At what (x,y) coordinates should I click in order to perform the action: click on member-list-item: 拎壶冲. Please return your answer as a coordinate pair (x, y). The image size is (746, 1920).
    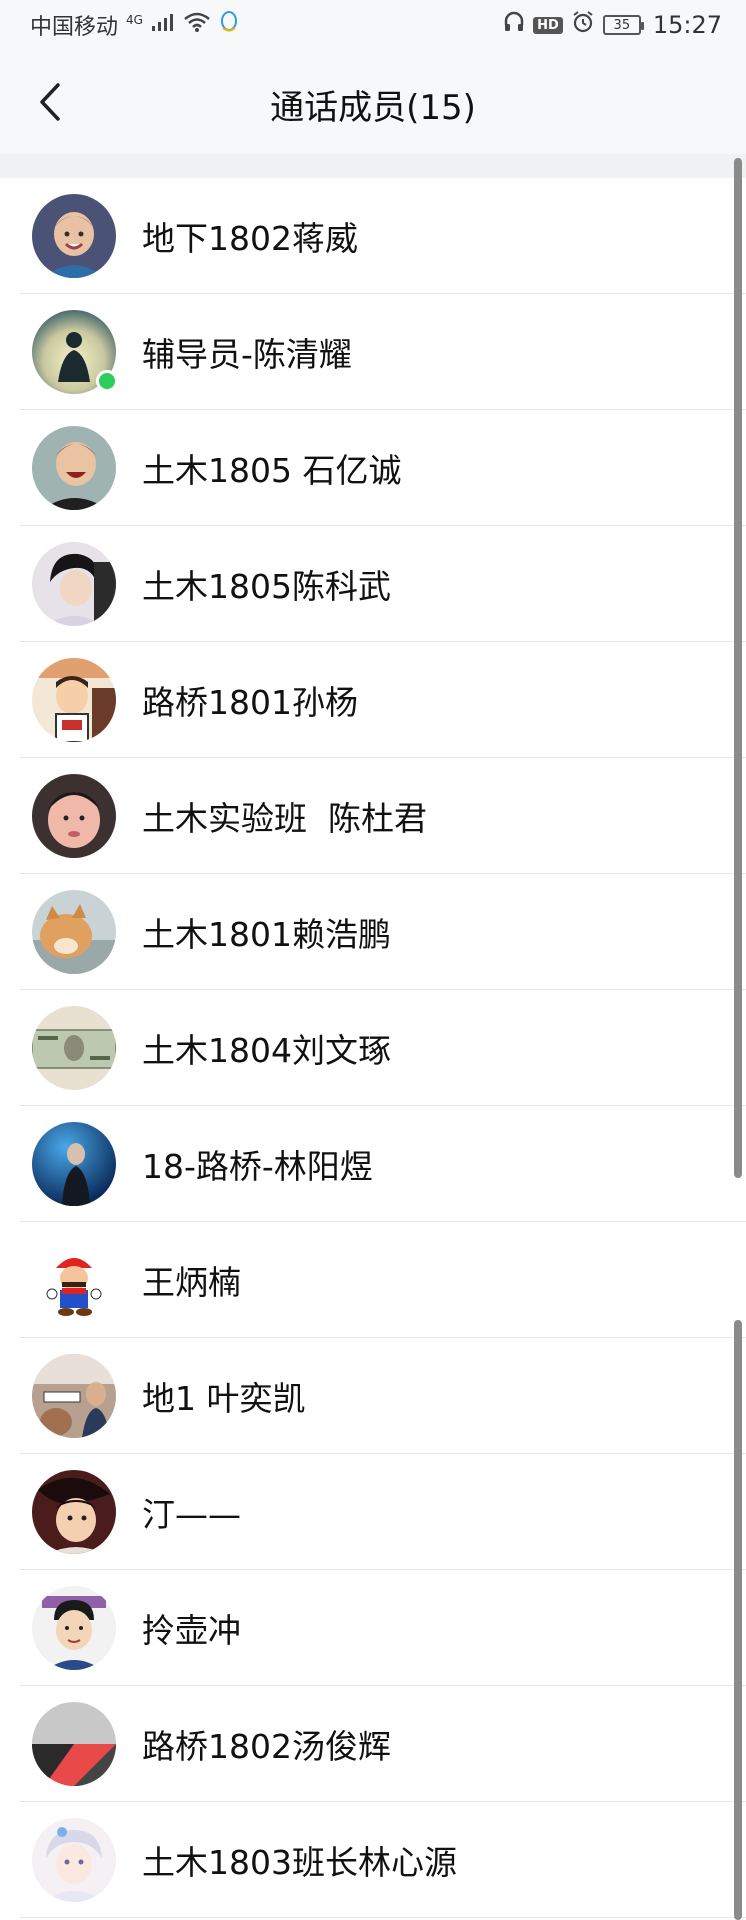
    Looking at the image, I should click on (373, 1628).